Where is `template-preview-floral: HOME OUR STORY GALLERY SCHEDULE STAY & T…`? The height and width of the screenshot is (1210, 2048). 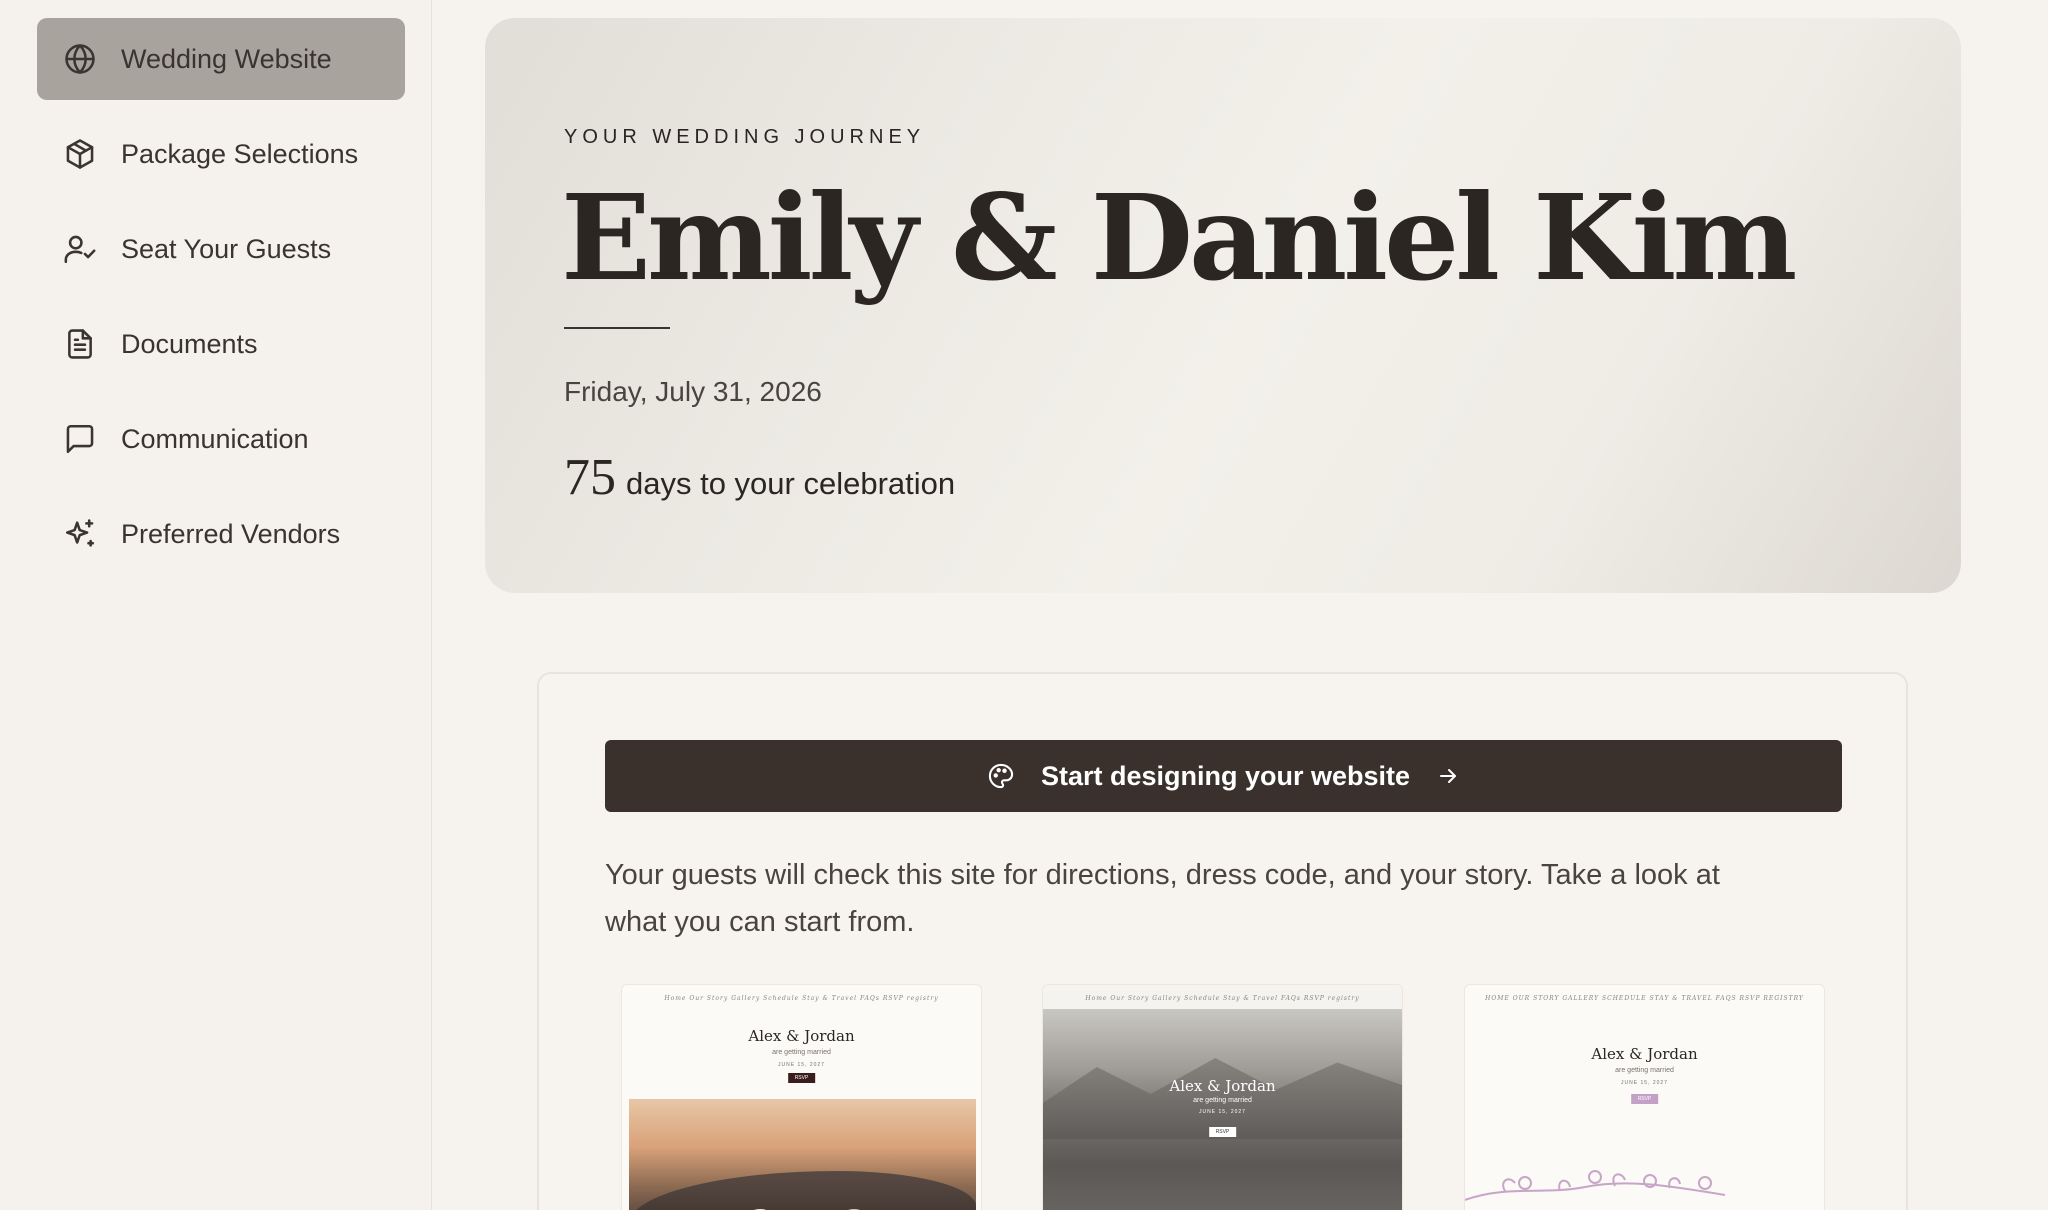 template-preview-floral: HOME OUR STORY GALLERY SCHEDULE STAY & T… is located at coordinates (1644, 1097).